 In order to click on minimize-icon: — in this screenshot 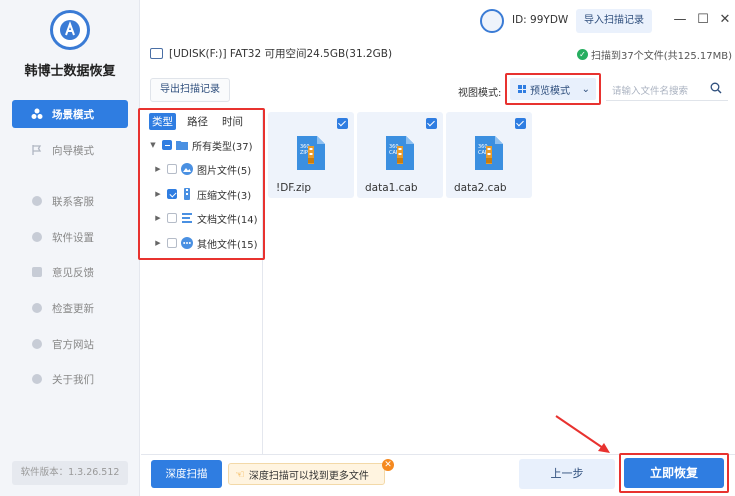, I will do `click(680, 20)`.